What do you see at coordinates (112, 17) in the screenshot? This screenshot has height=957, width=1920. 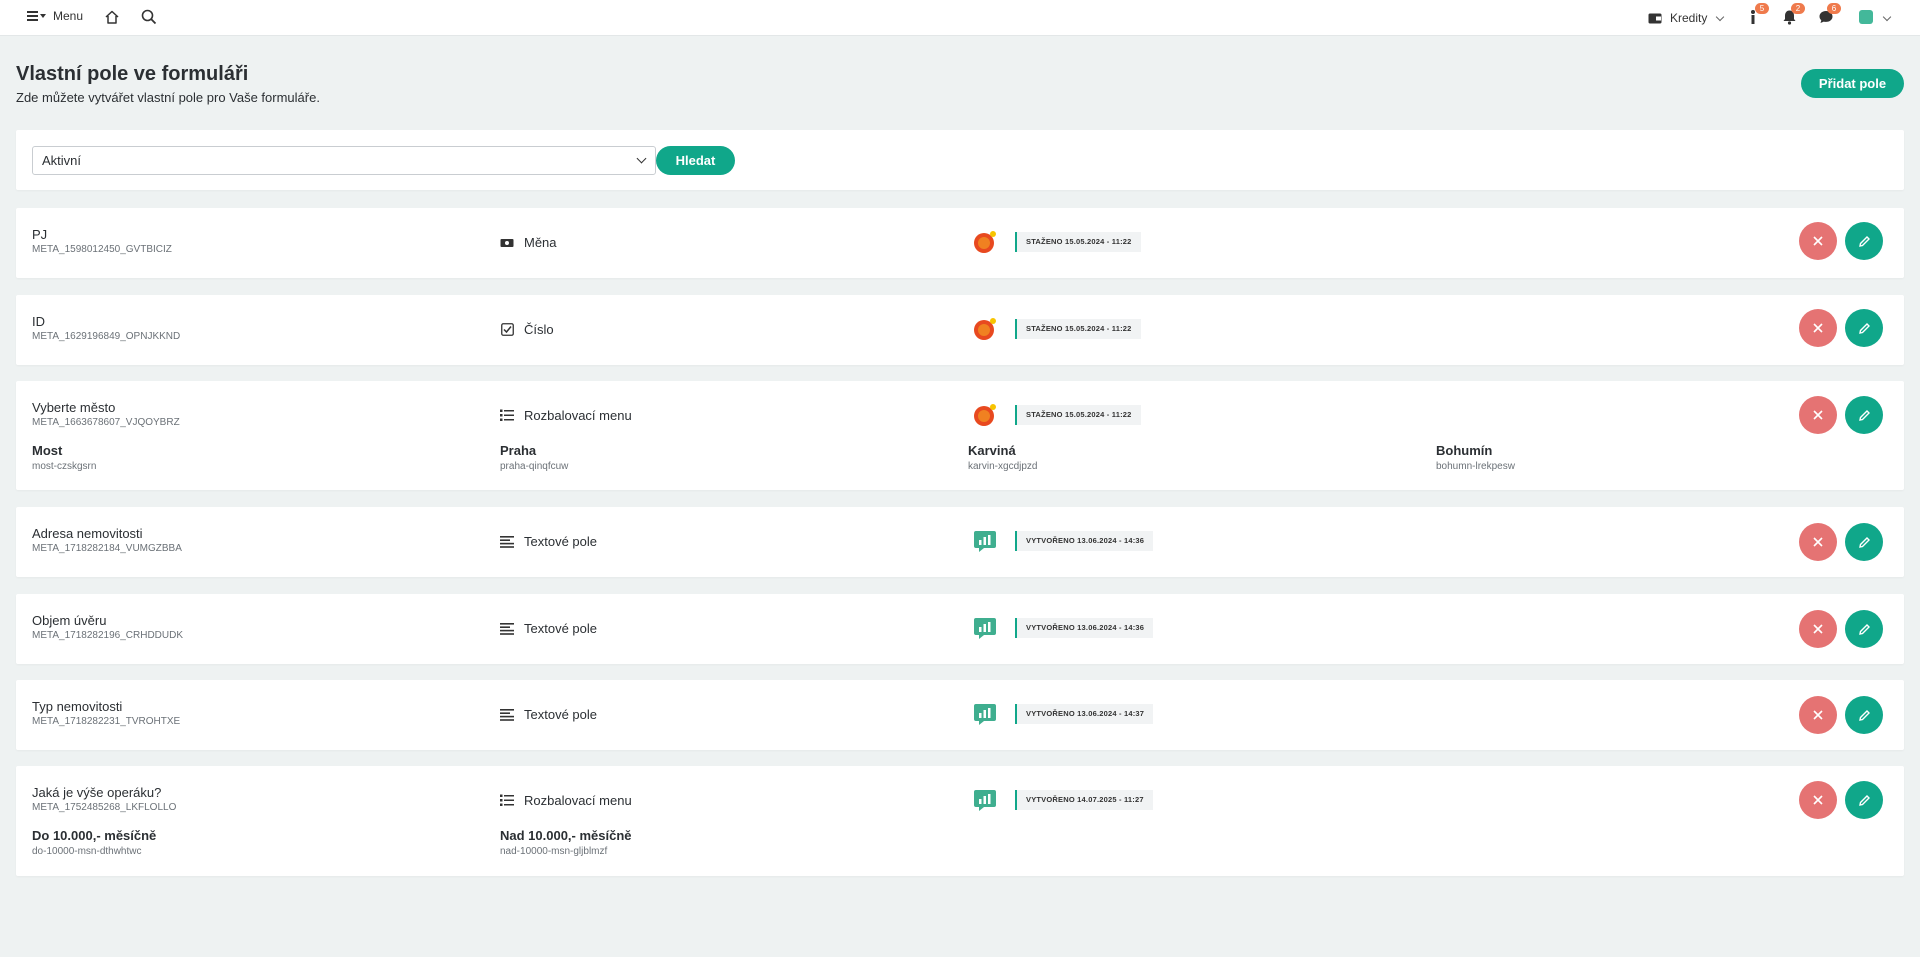 I see `home-icon` at bounding box center [112, 17].